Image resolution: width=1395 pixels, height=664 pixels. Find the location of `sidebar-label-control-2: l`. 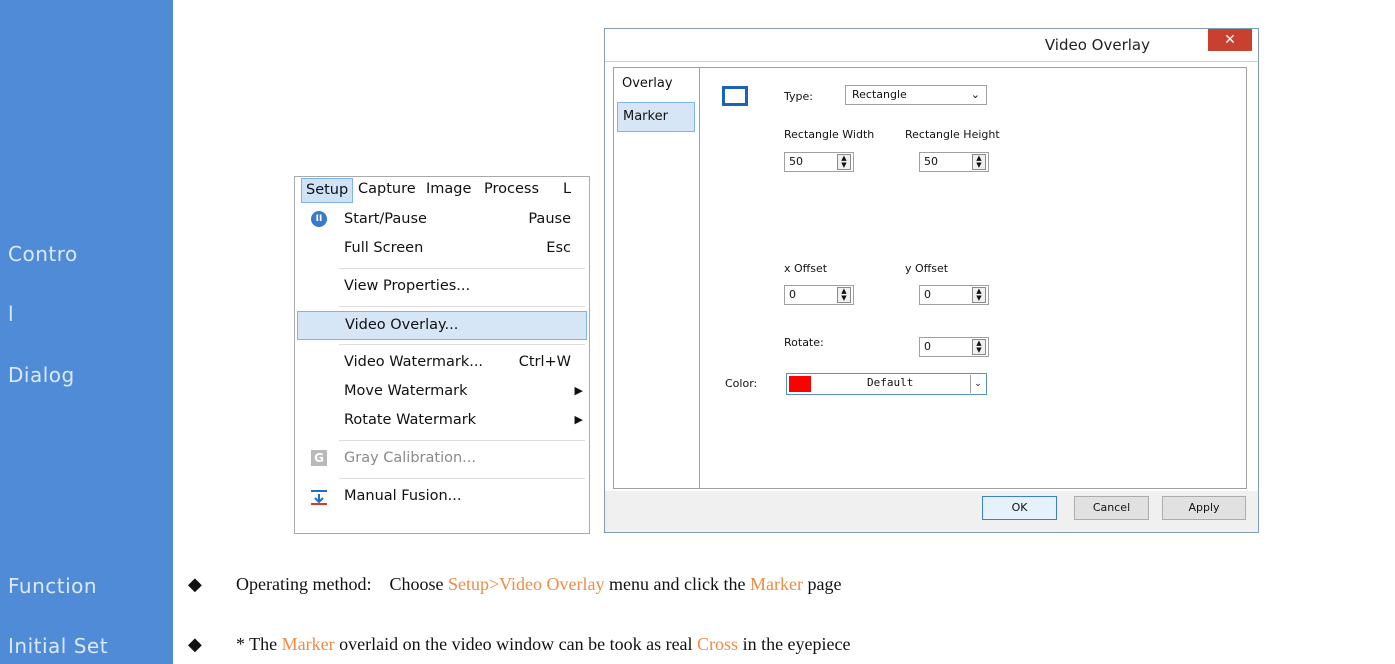

sidebar-label-control-2: l is located at coordinates (11, 314).